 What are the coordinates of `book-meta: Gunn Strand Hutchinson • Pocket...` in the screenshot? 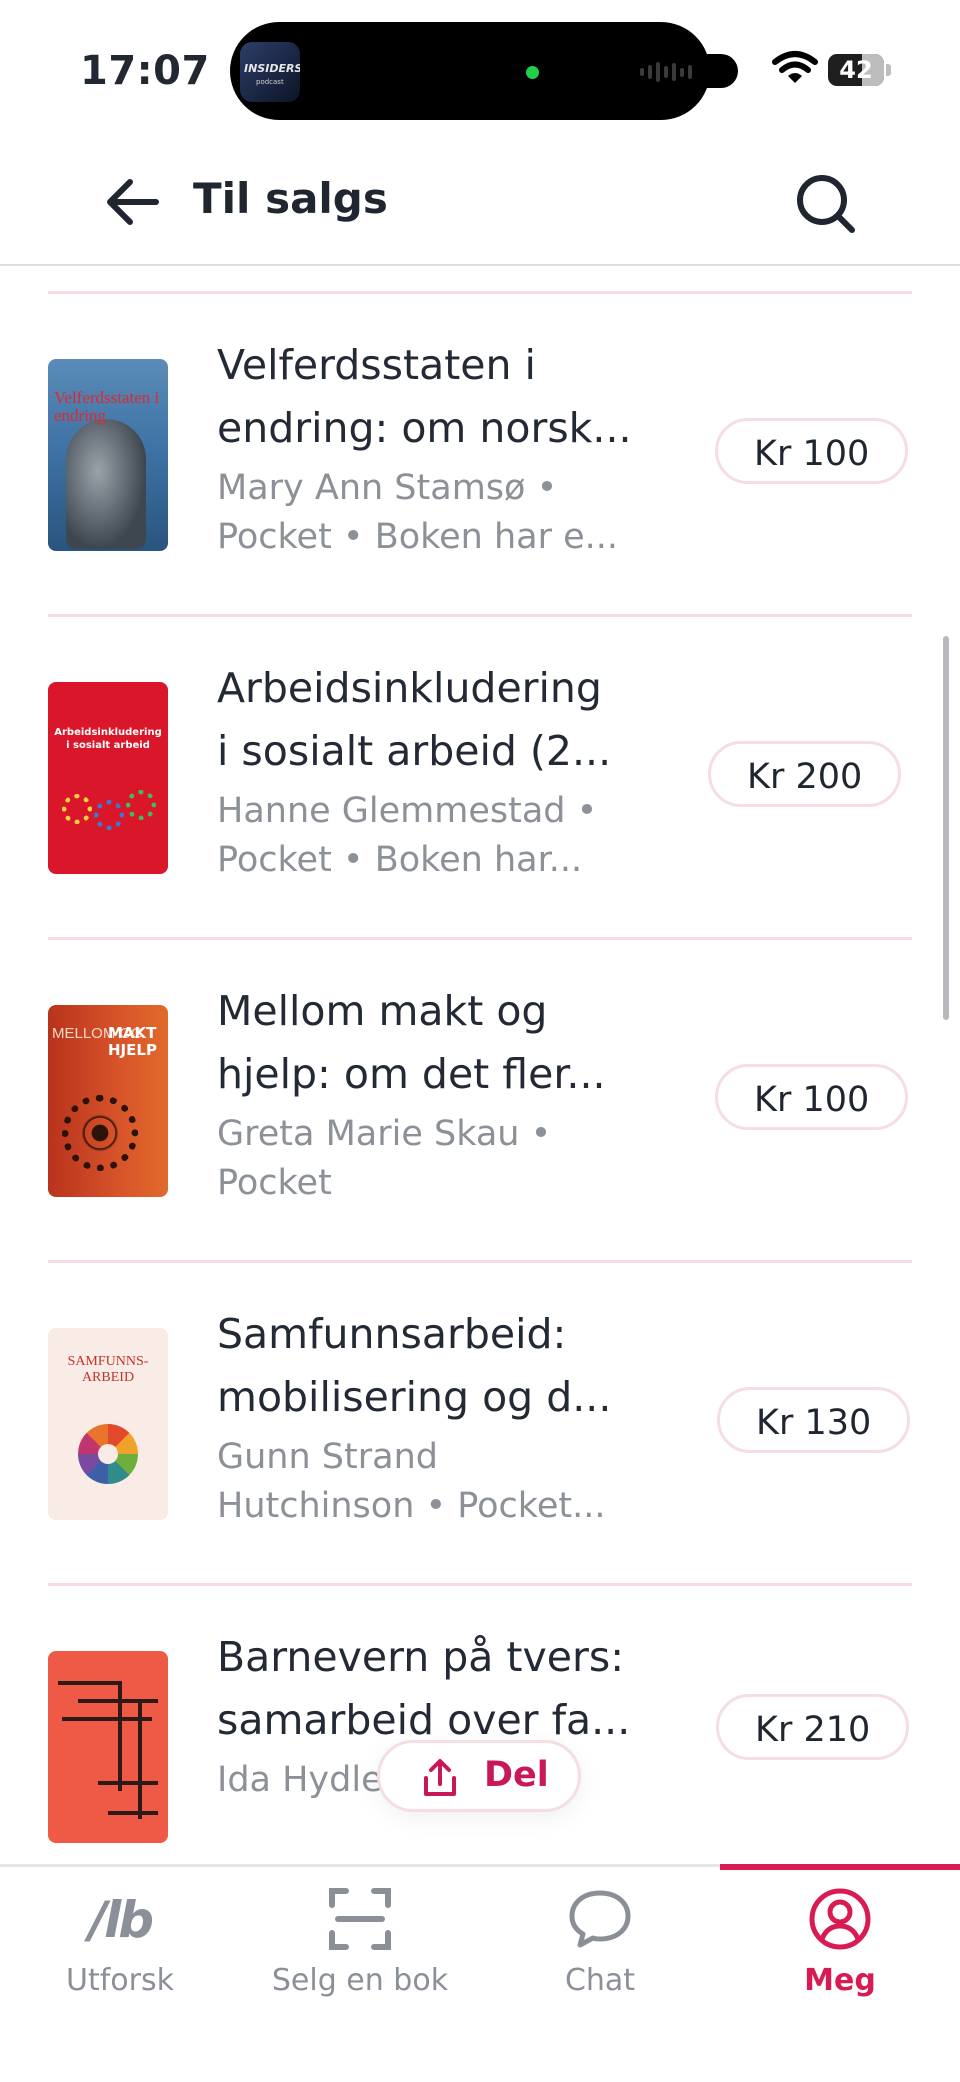 It's located at (442, 1482).